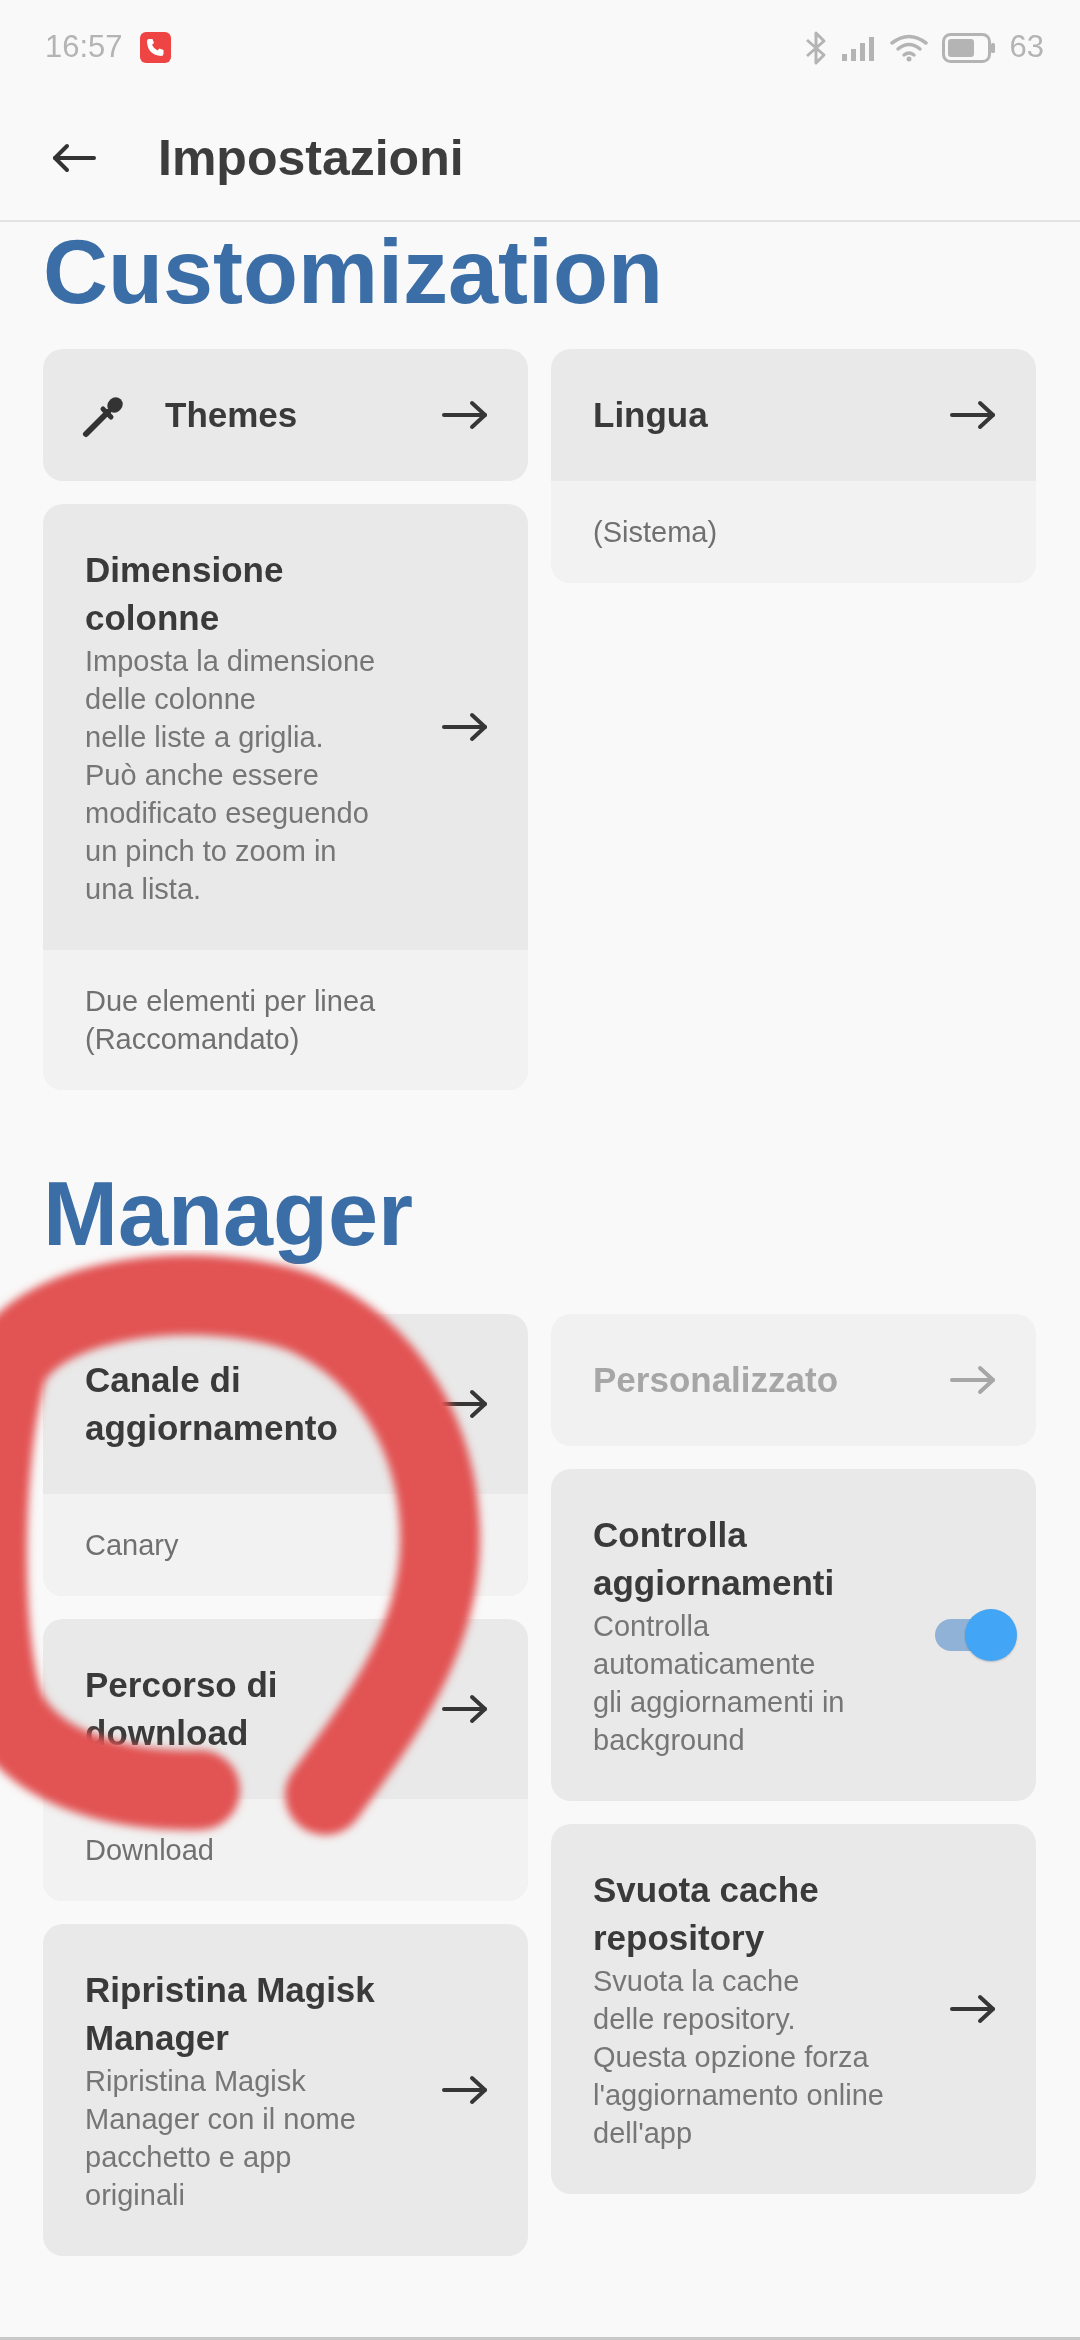 Image resolution: width=1080 pixels, height=2340 pixels. Describe the element at coordinates (815, 47) in the screenshot. I see `bluetooth-icon` at that location.